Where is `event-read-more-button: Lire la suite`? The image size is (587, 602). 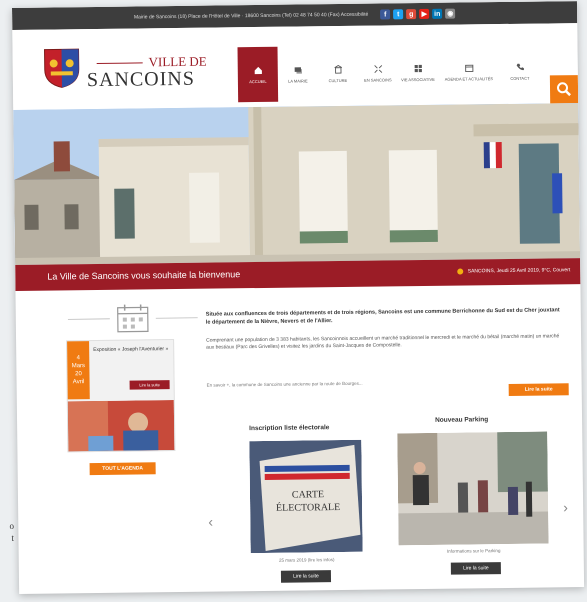 event-read-more-button: Lire la suite is located at coordinates (149, 385).